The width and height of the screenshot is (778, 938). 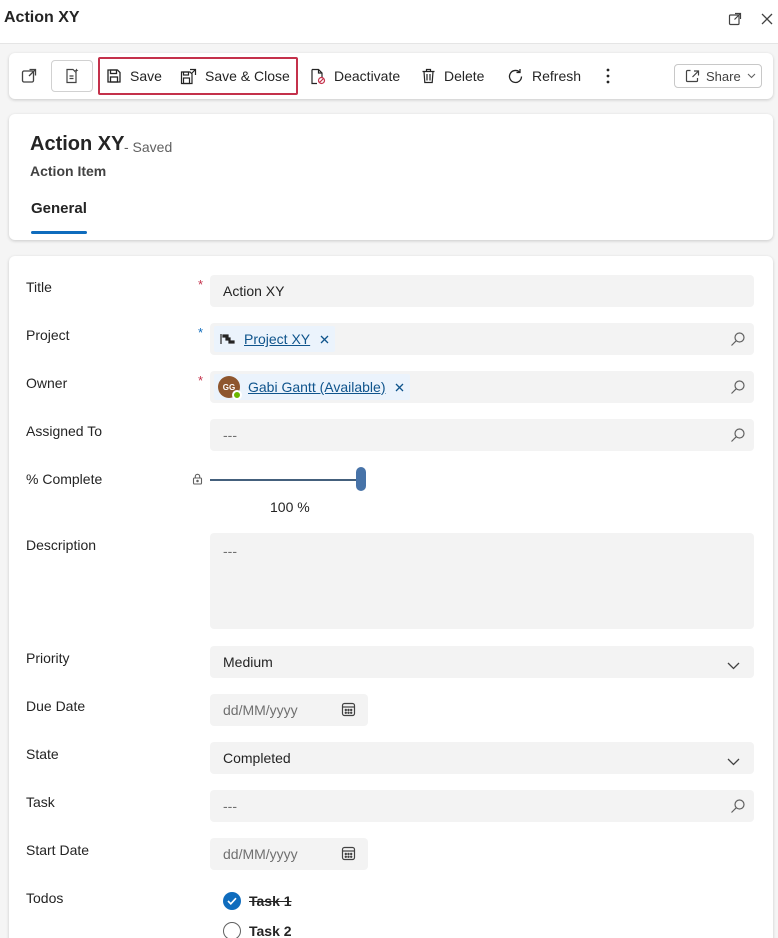 What do you see at coordinates (482, 662) in the screenshot?
I see `priority-select: Medium` at bounding box center [482, 662].